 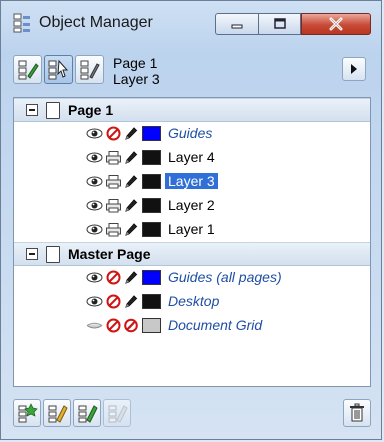 I want to click on current-page-layer-display: Page 1 Layer 3, so click(x=136, y=71).